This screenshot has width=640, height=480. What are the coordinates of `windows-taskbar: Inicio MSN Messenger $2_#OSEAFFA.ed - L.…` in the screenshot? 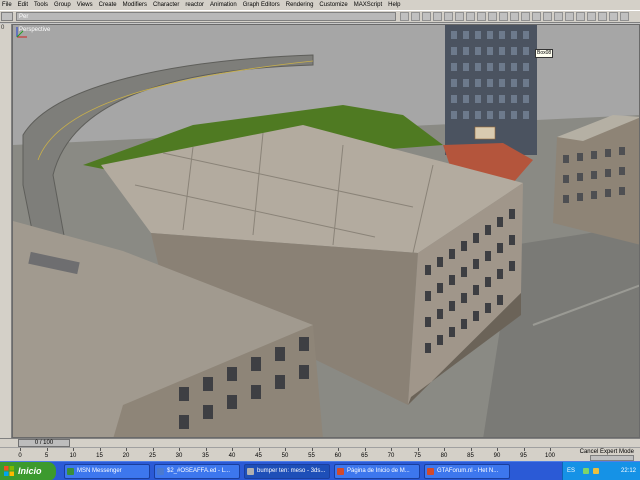 It's located at (320, 470).